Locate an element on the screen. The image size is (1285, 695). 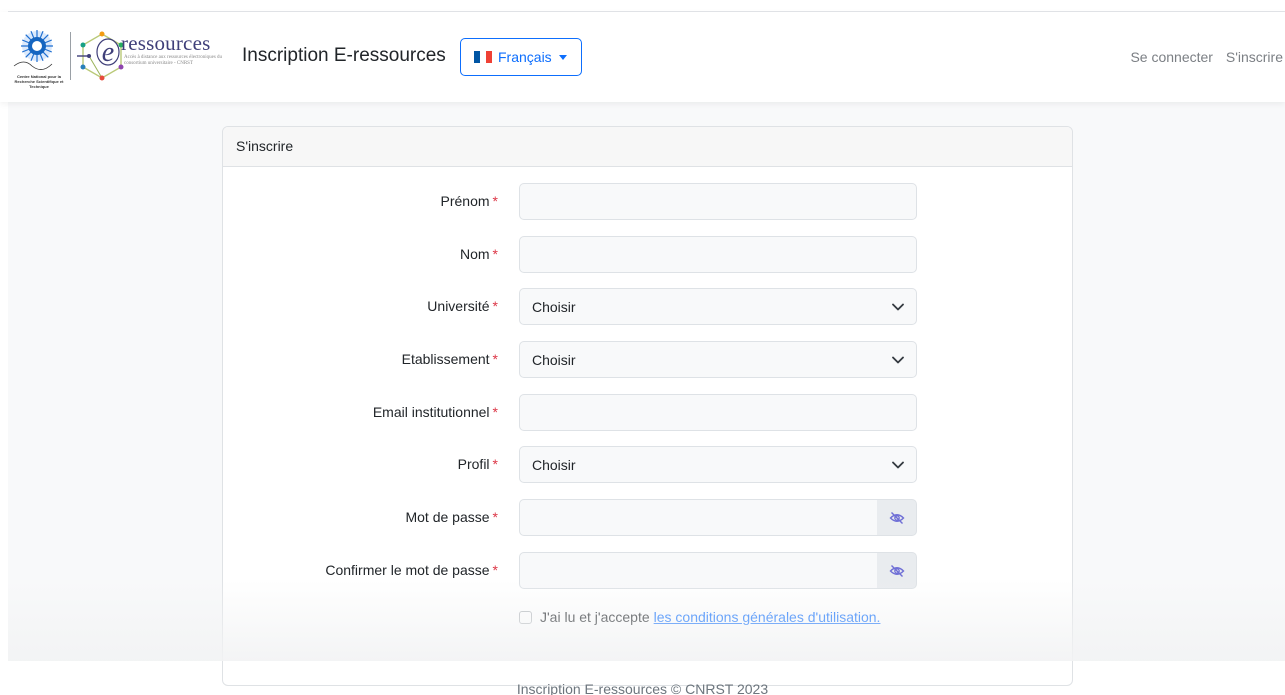
france-flag-icon is located at coordinates (483, 57).